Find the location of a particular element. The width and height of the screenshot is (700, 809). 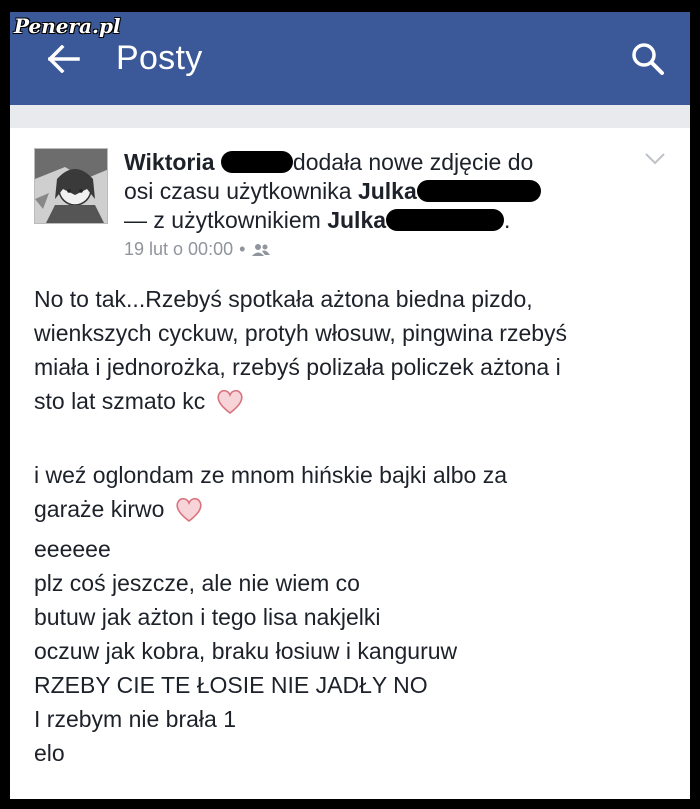

body-line: RZEBY CIE TE ŁOSIE NIE JADŁY NO is located at coordinates (231, 685).